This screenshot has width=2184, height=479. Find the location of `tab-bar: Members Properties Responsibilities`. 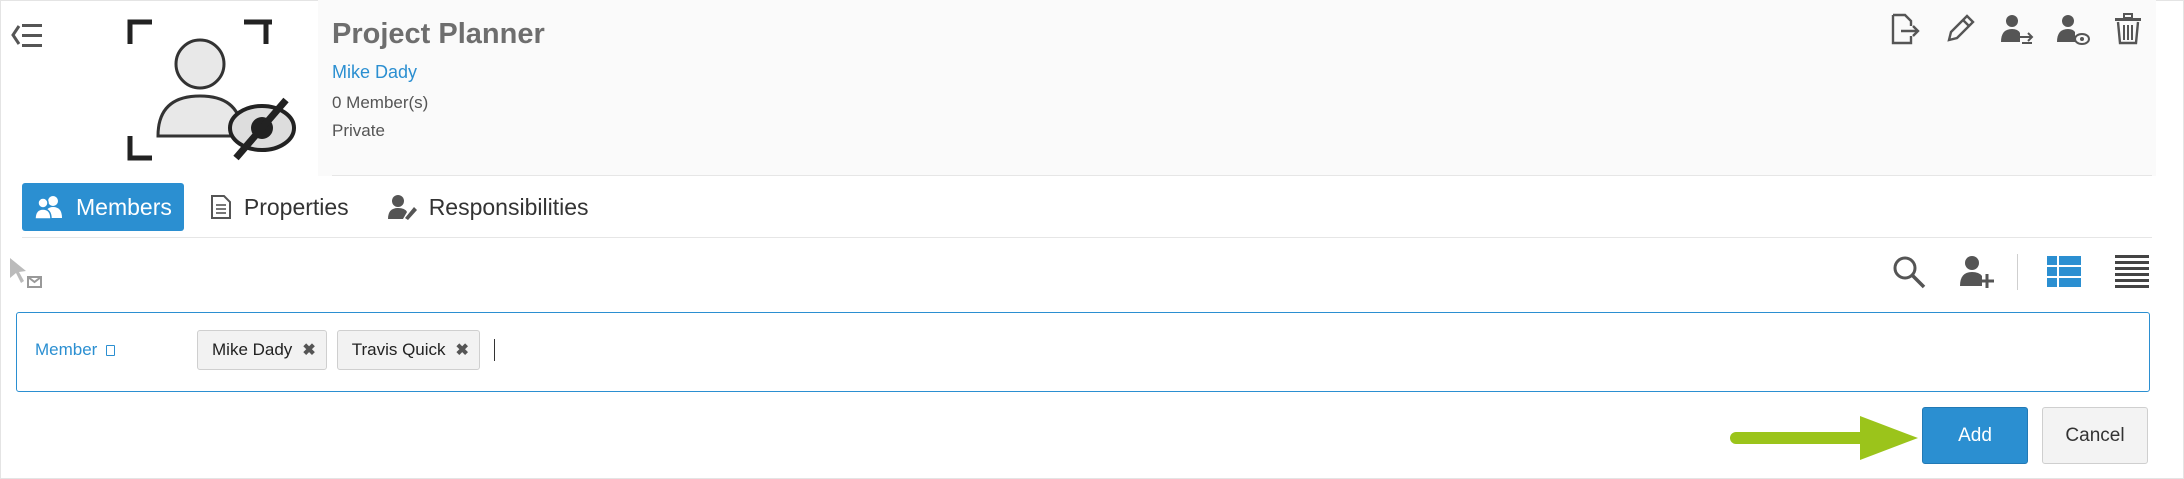

tab-bar: Members Properties Responsibilities is located at coordinates (318, 207).